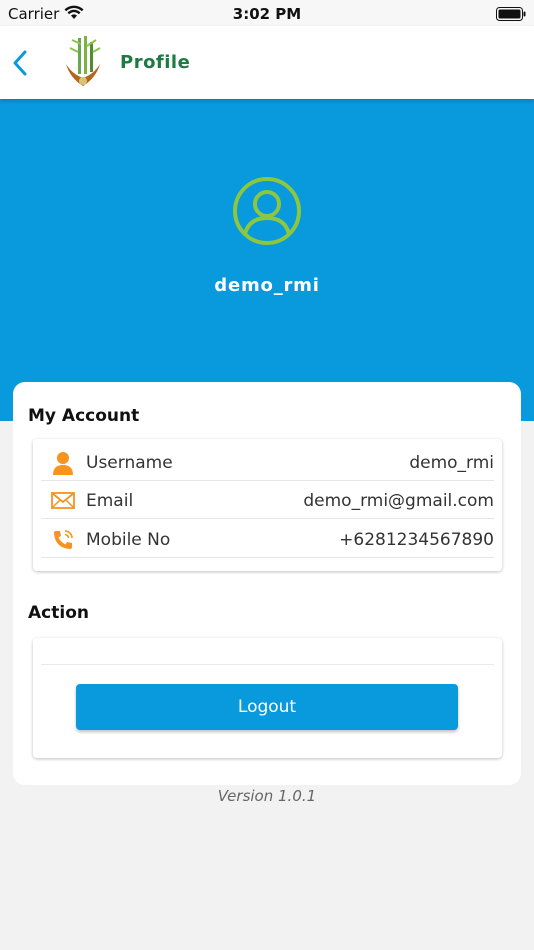 This screenshot has height=950, width=534. Describe the element at coordinates (267, 62) in the screenshot. I see `navigation-bar: Profile` at that location.